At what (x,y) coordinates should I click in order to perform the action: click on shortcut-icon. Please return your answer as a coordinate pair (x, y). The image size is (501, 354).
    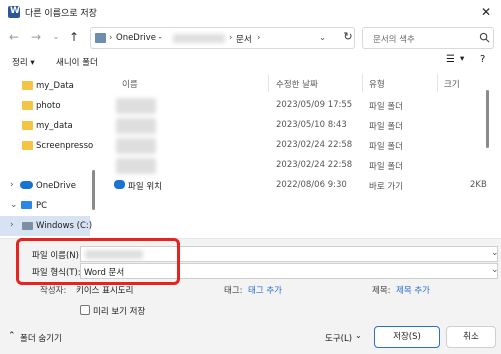
    Looking at the image, I should click on (119, 184).